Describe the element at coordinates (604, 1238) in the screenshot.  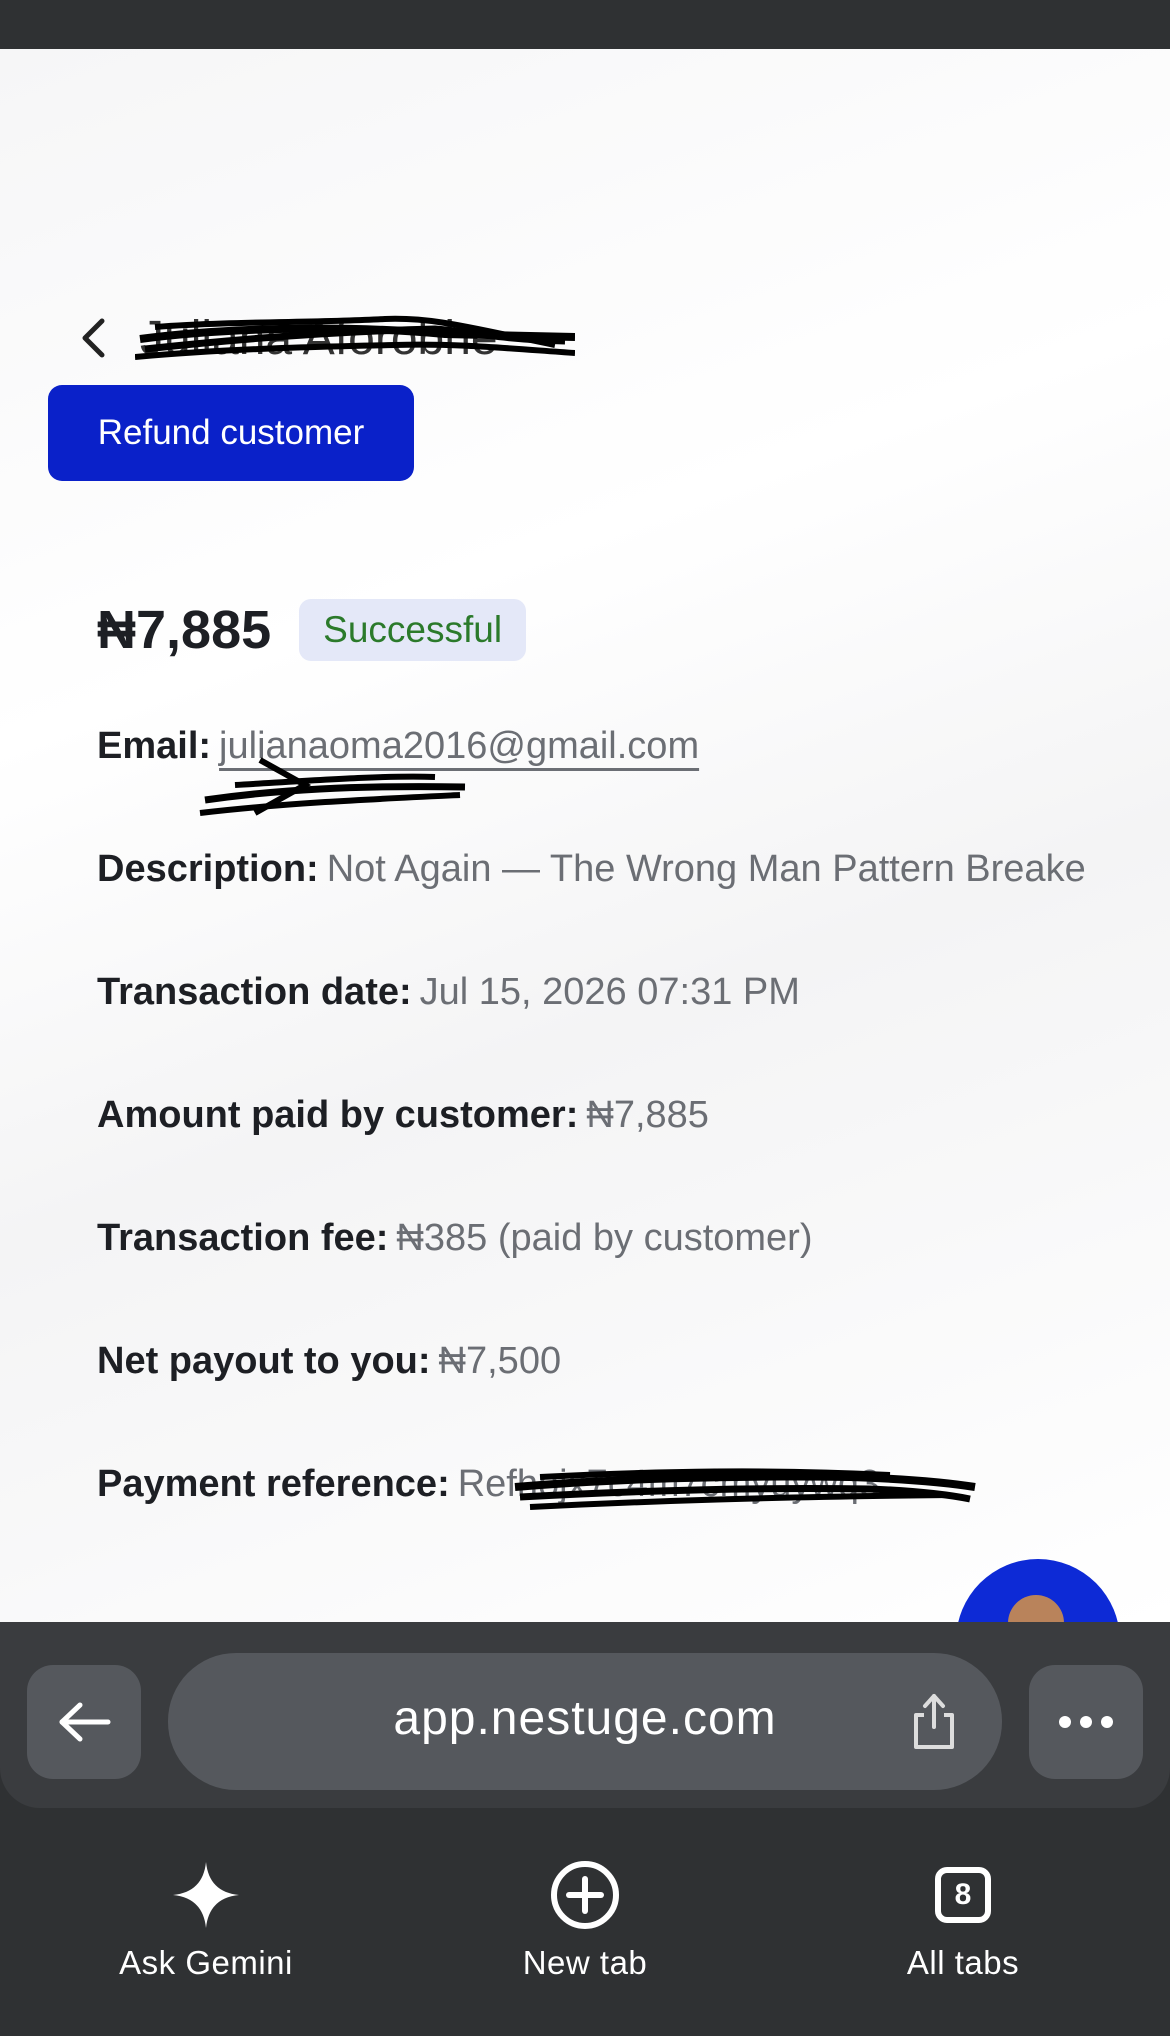
I see `transaction-fee-value: ₦385 (paid by customer)` at that location.